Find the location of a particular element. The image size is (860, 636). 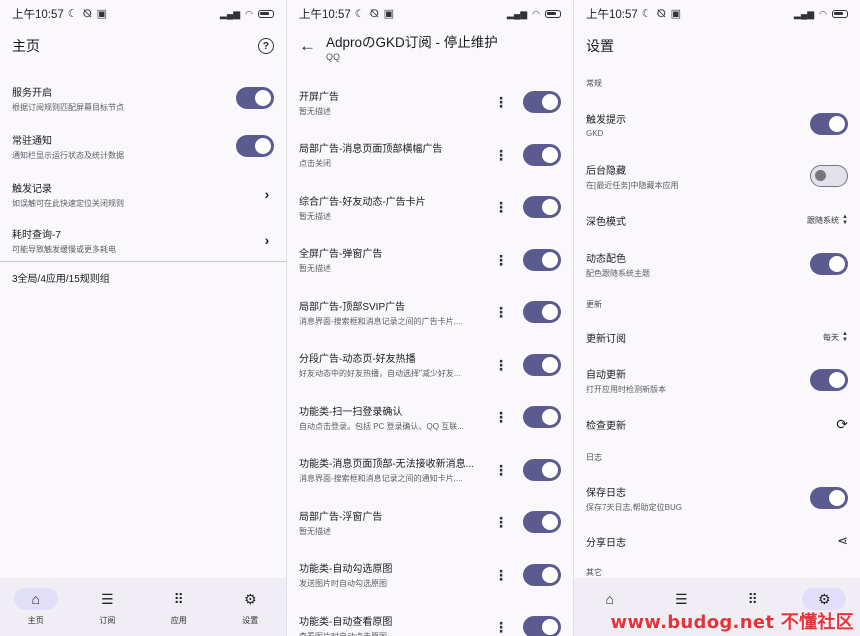

page-subtitle: QQ is located at coordinates (333, 56).